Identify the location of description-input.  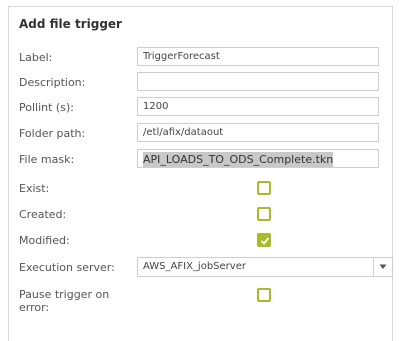
(258, 81).